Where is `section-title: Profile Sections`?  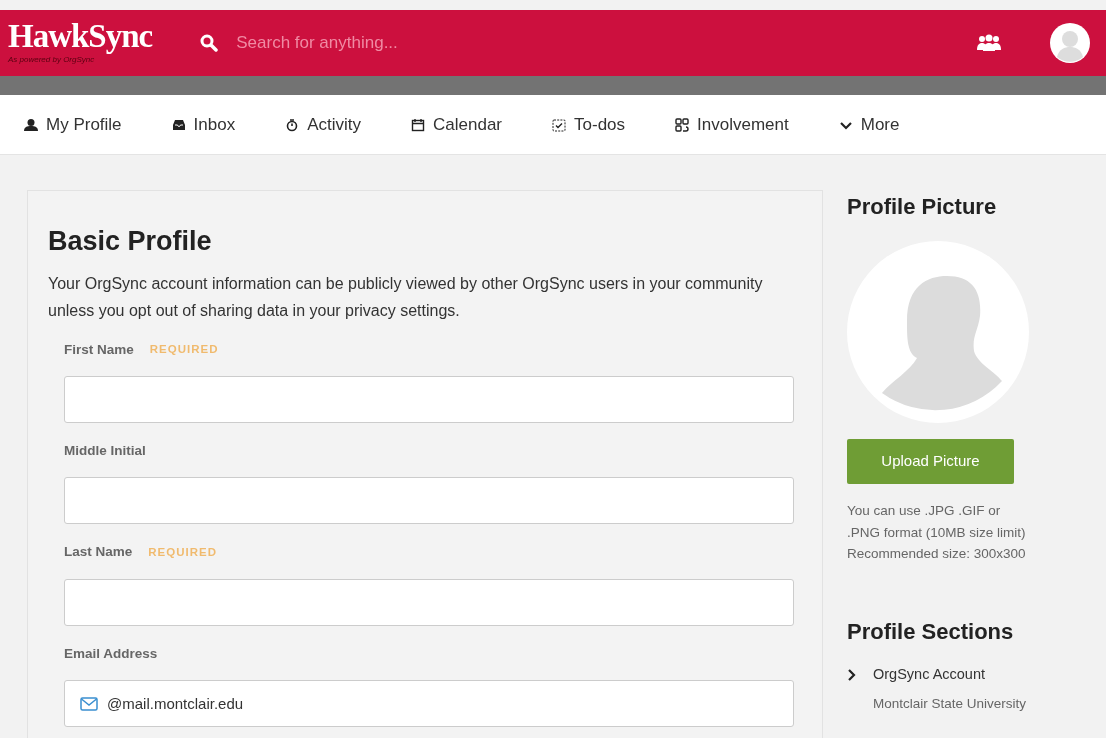
section-title: Profile Sections is located at coordinates (931, 631).